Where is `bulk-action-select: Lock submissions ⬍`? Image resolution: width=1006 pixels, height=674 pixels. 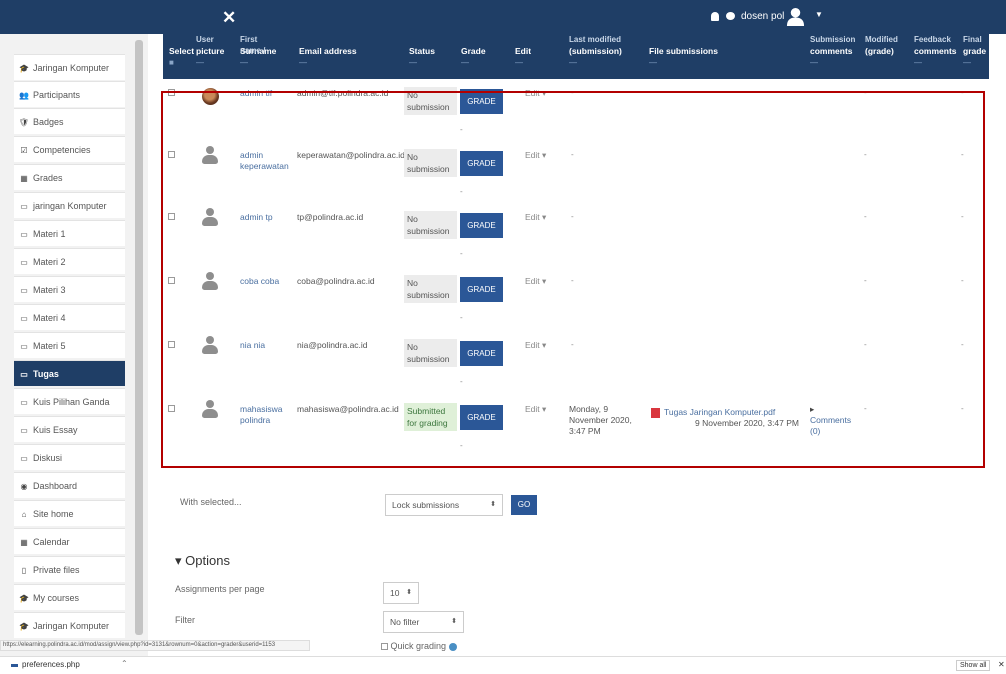 bulk-action-select: Lock submissions ⬍ is located at coordinates (444, 505).